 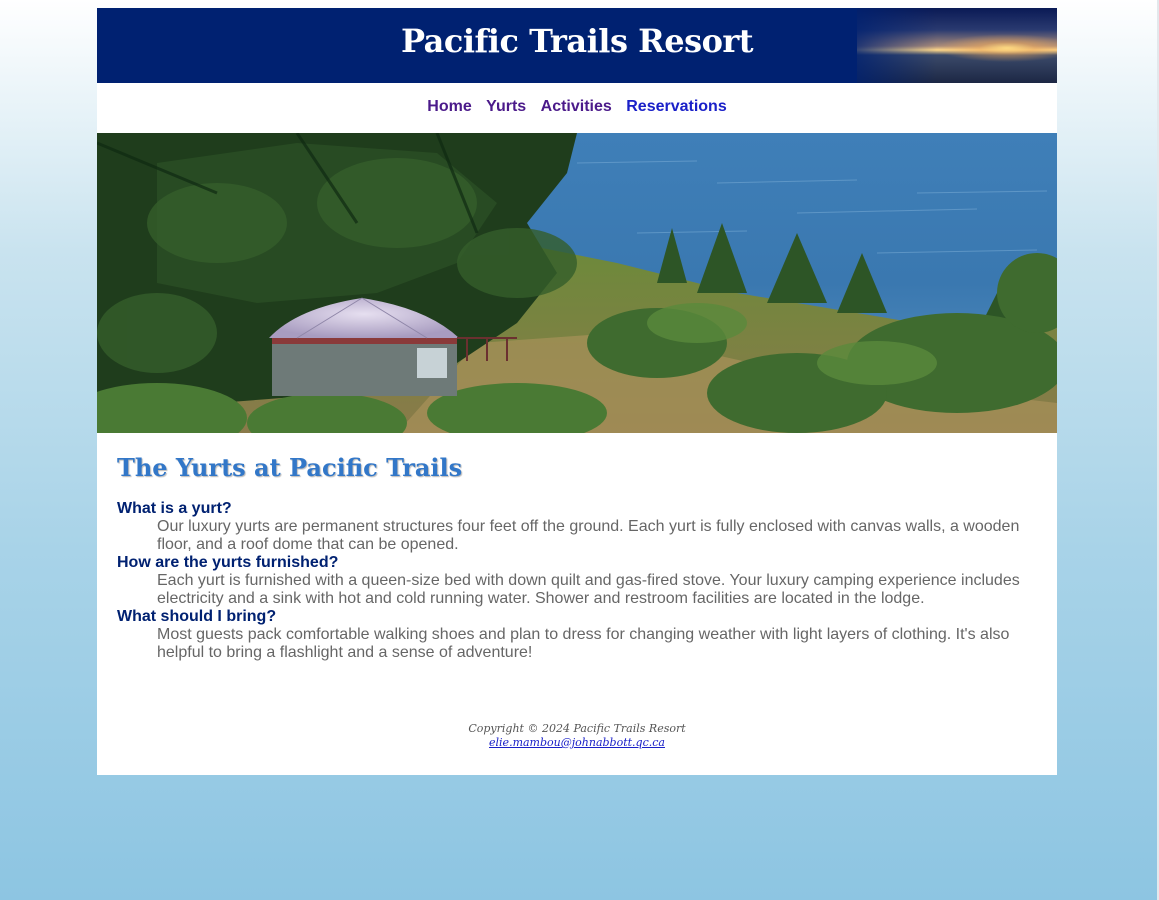 I want to click on main-nav: Home Yurts Activities Reservations, so click(x=577, y=108).